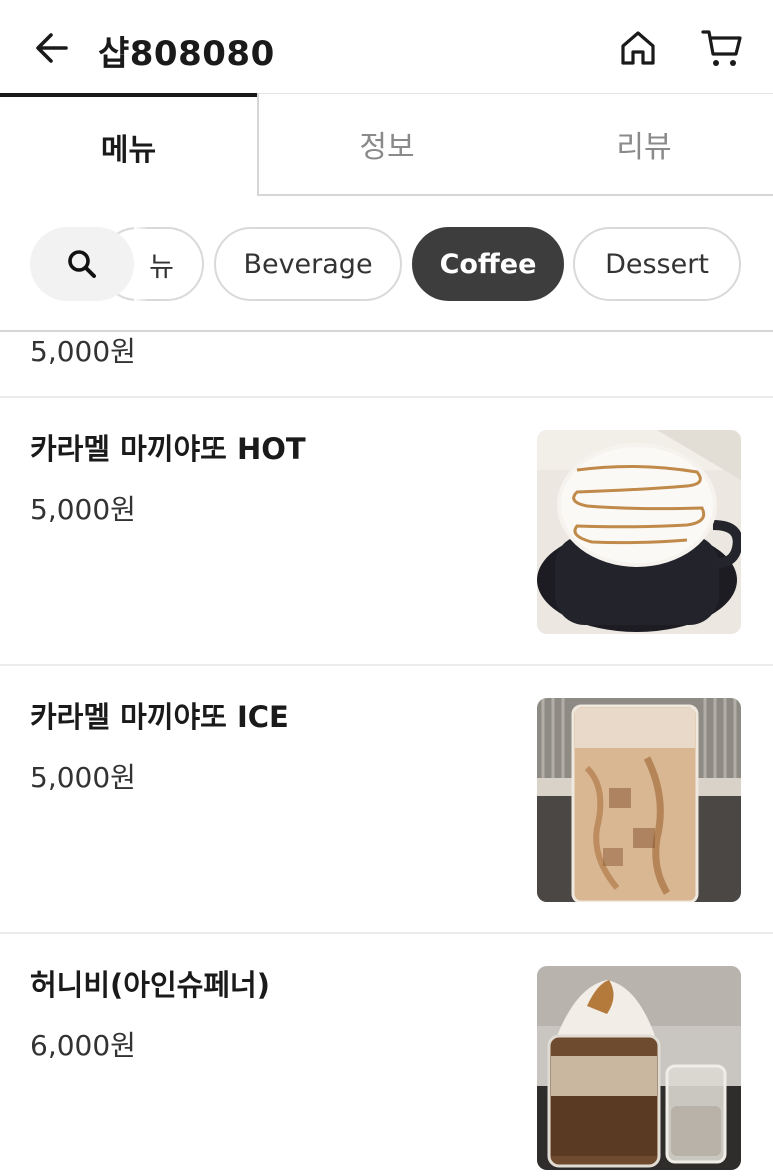 This screenshot has width=773, height=1176. I want to click on caramel-macchiato-hot-photo, so click(639, 532).